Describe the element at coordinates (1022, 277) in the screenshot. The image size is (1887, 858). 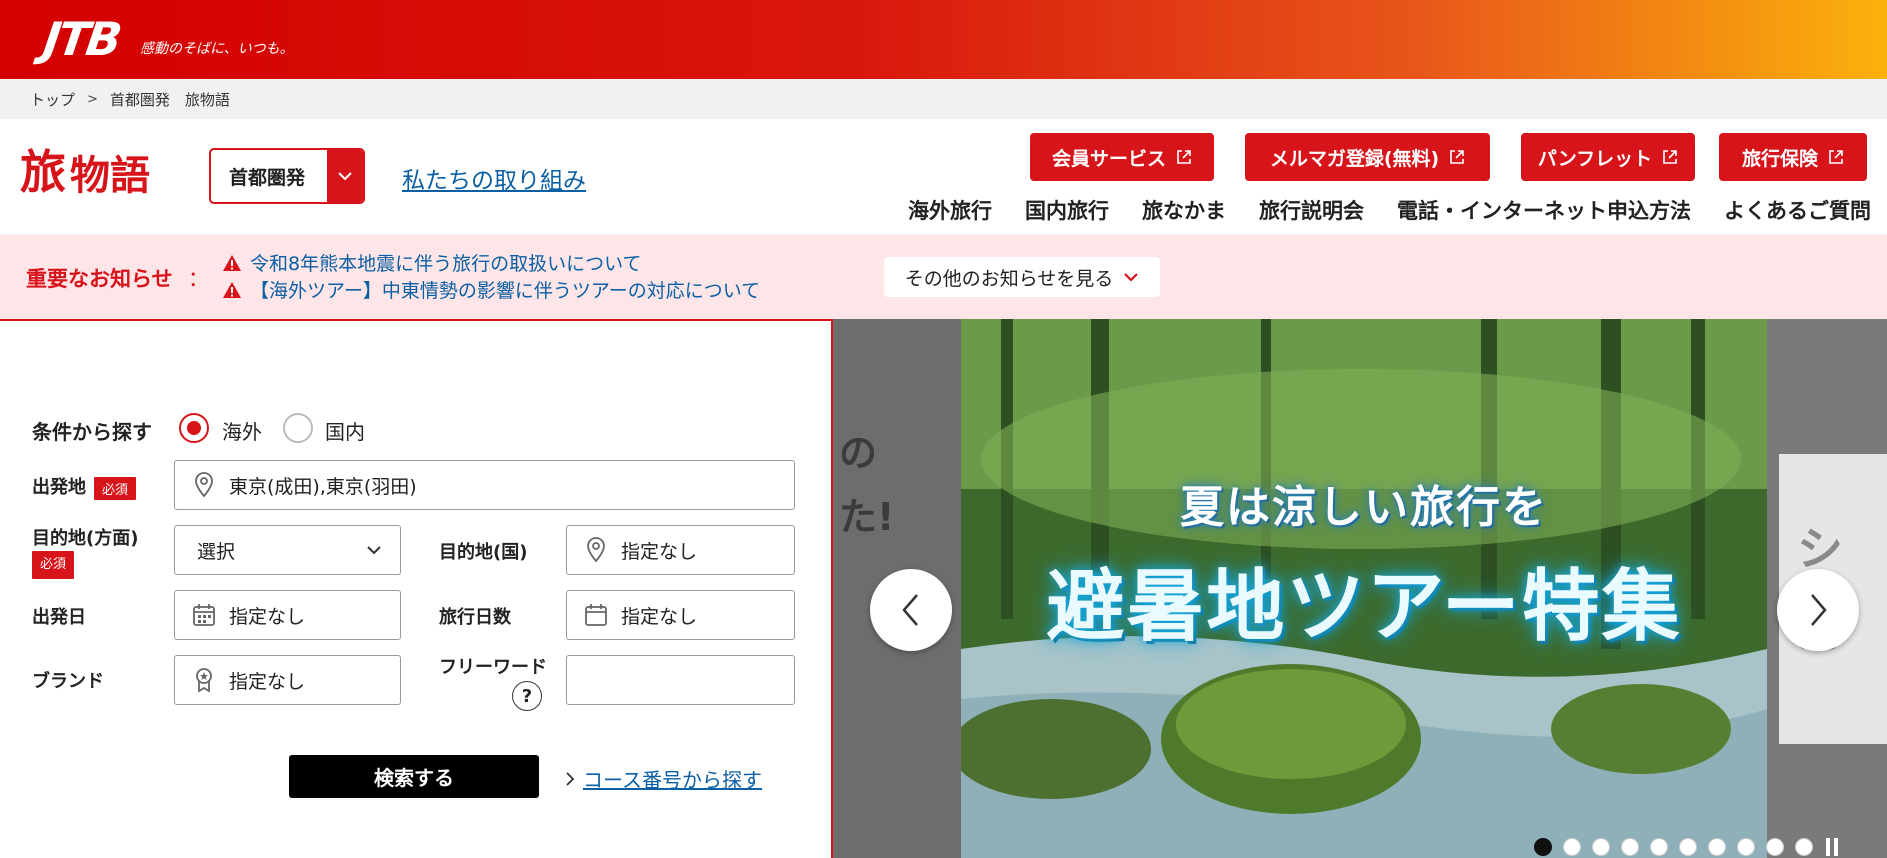
I see `more-notices-button: その他のお知らせを見る` at that location.